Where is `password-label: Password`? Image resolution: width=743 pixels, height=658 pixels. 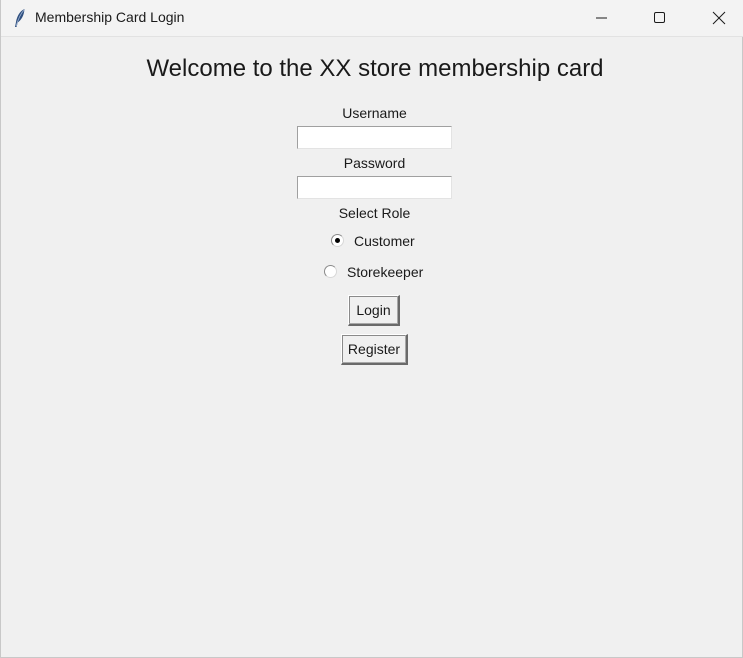
password-label: Password is located at coordinates (374, 163).